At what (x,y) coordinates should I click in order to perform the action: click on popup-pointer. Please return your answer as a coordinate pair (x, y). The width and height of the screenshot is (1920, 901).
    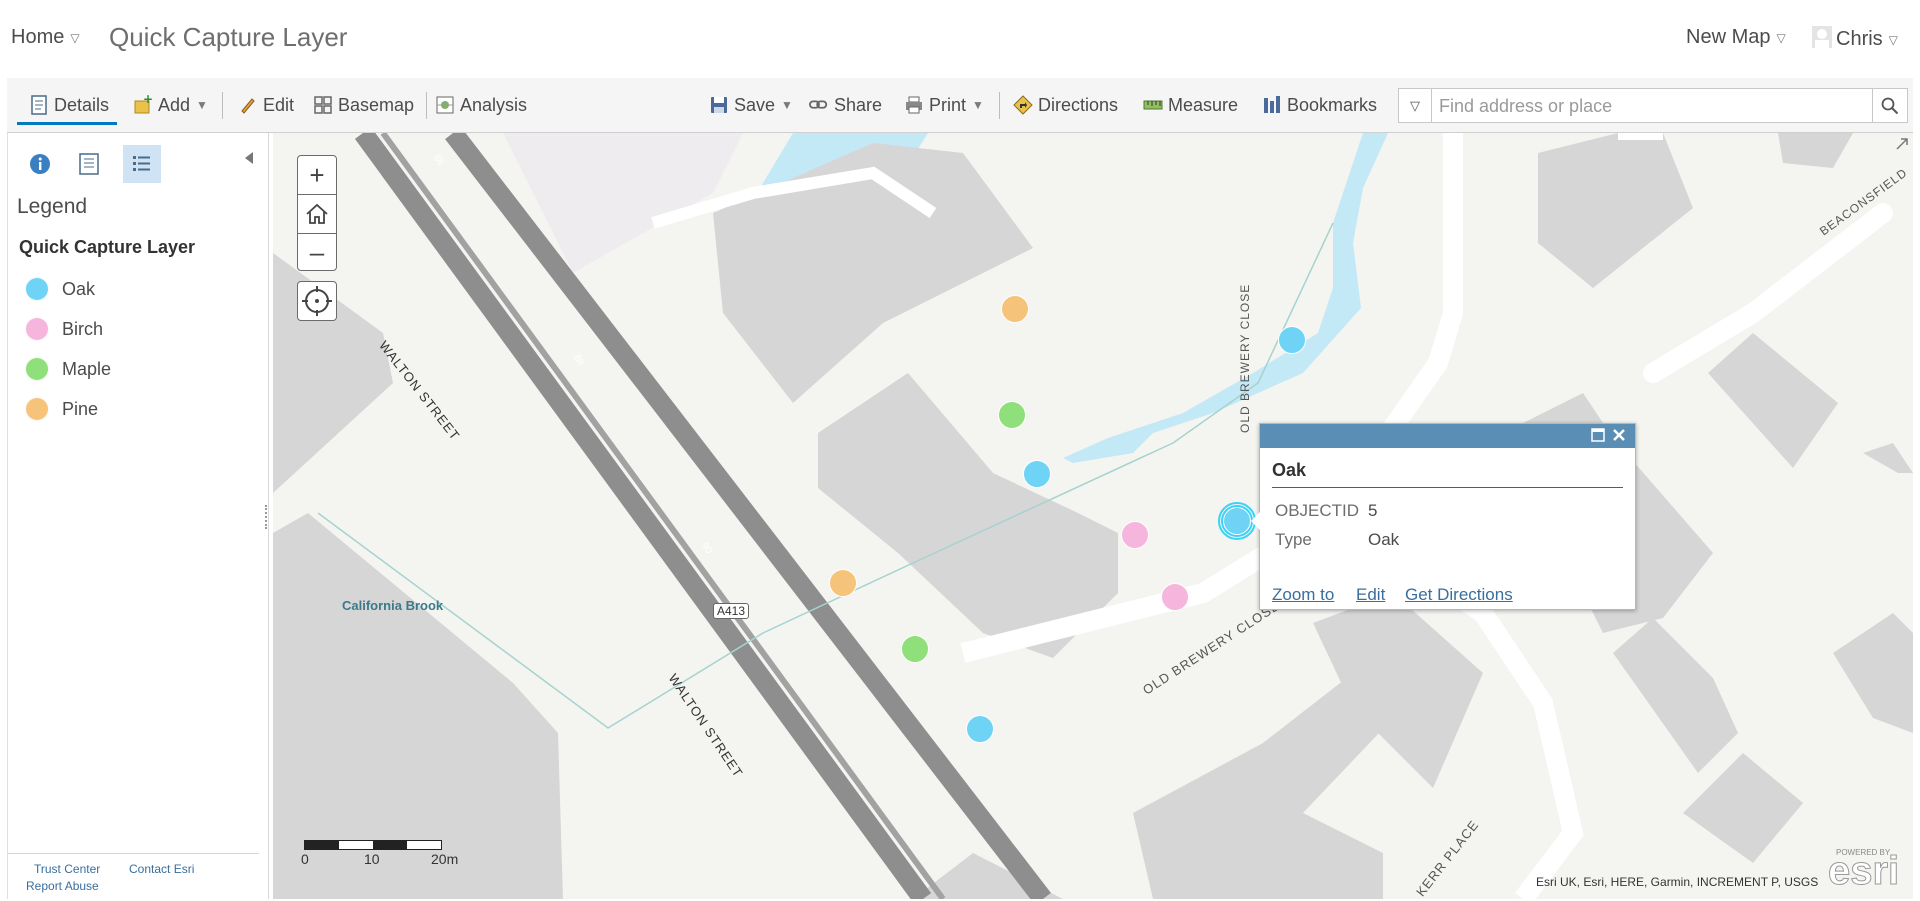
    Looking at the image, I should click on (1256, 521).